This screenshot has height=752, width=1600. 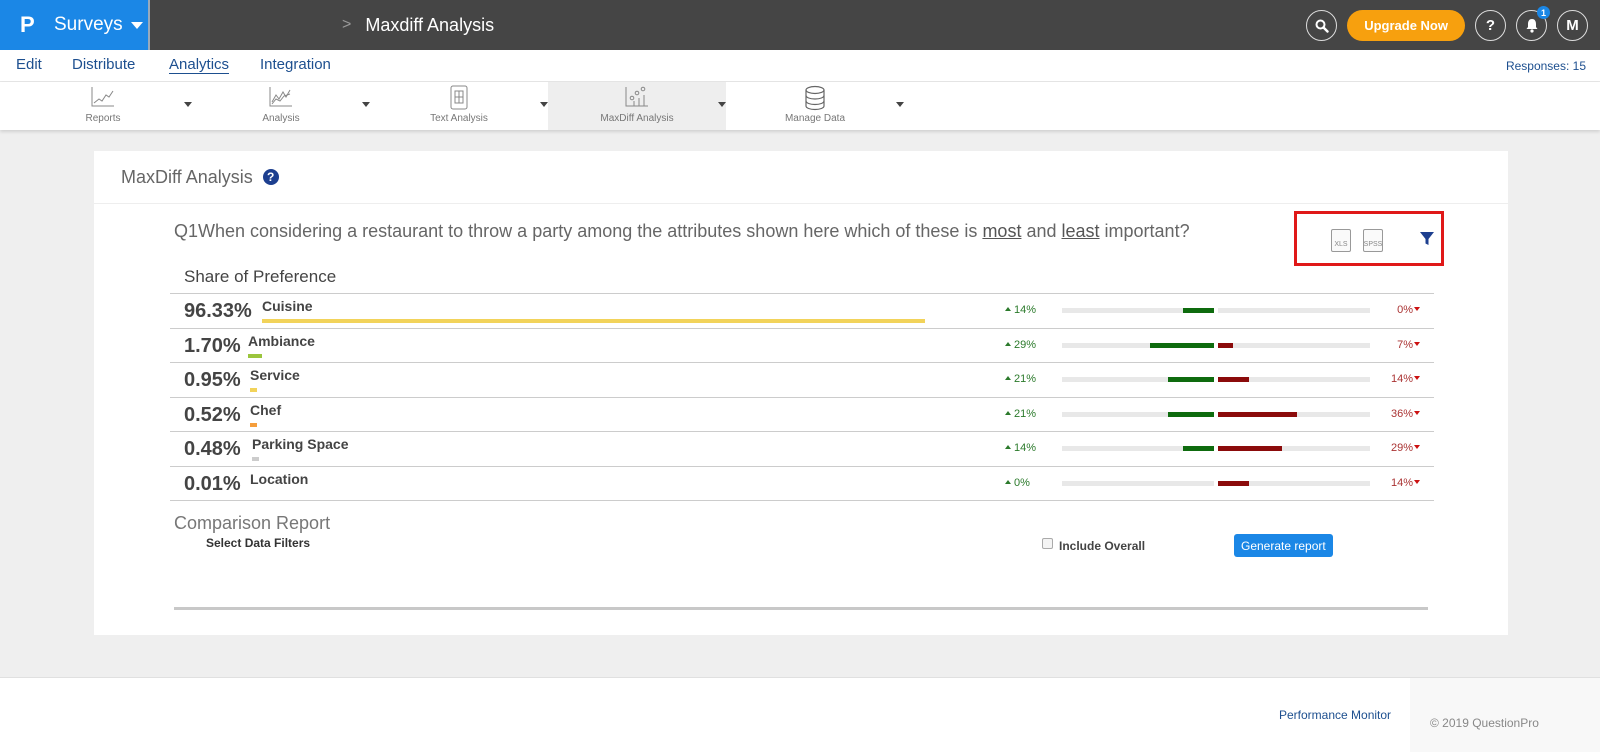 I want to click on preference-row: 0.01% Location 0% 14%, so click(x=802, y=484).